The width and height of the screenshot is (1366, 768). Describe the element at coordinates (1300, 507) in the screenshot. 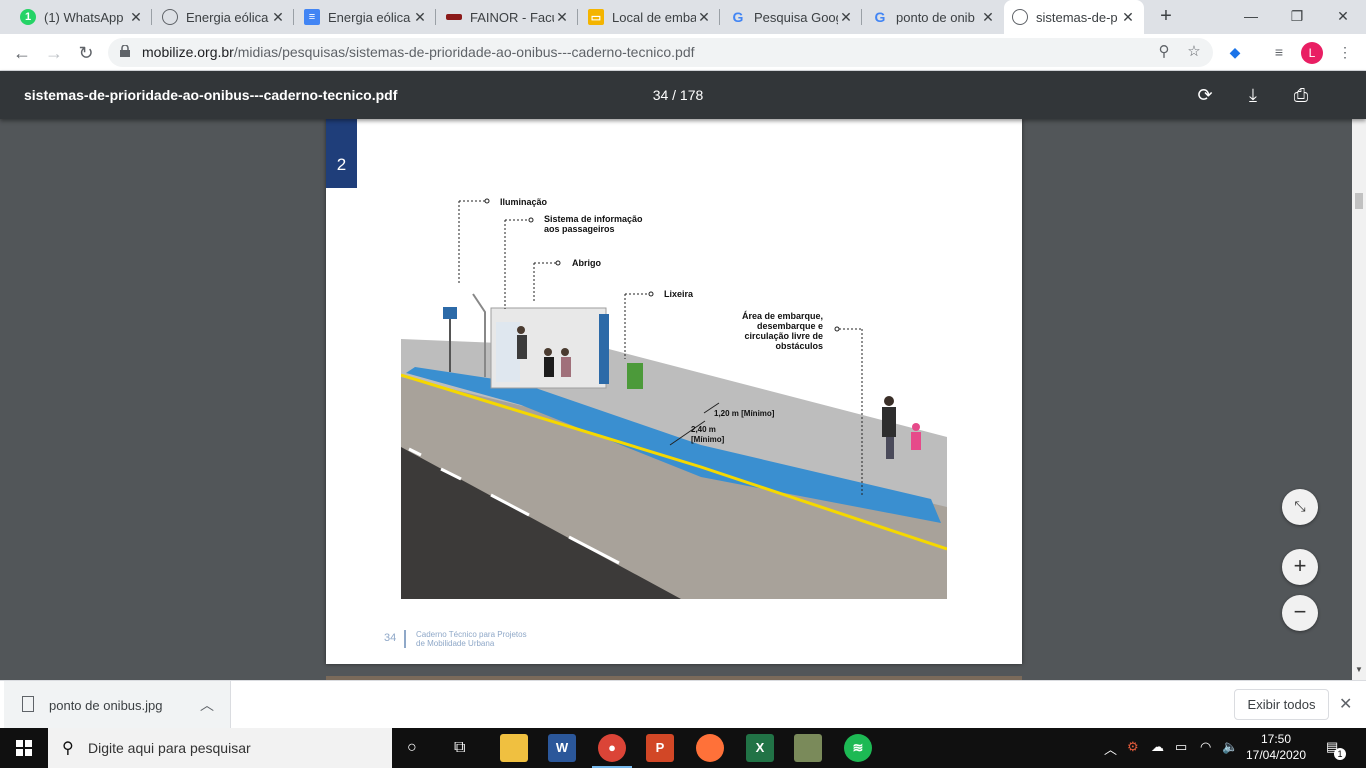

I see `fit-page-button: ⤡` at that location.